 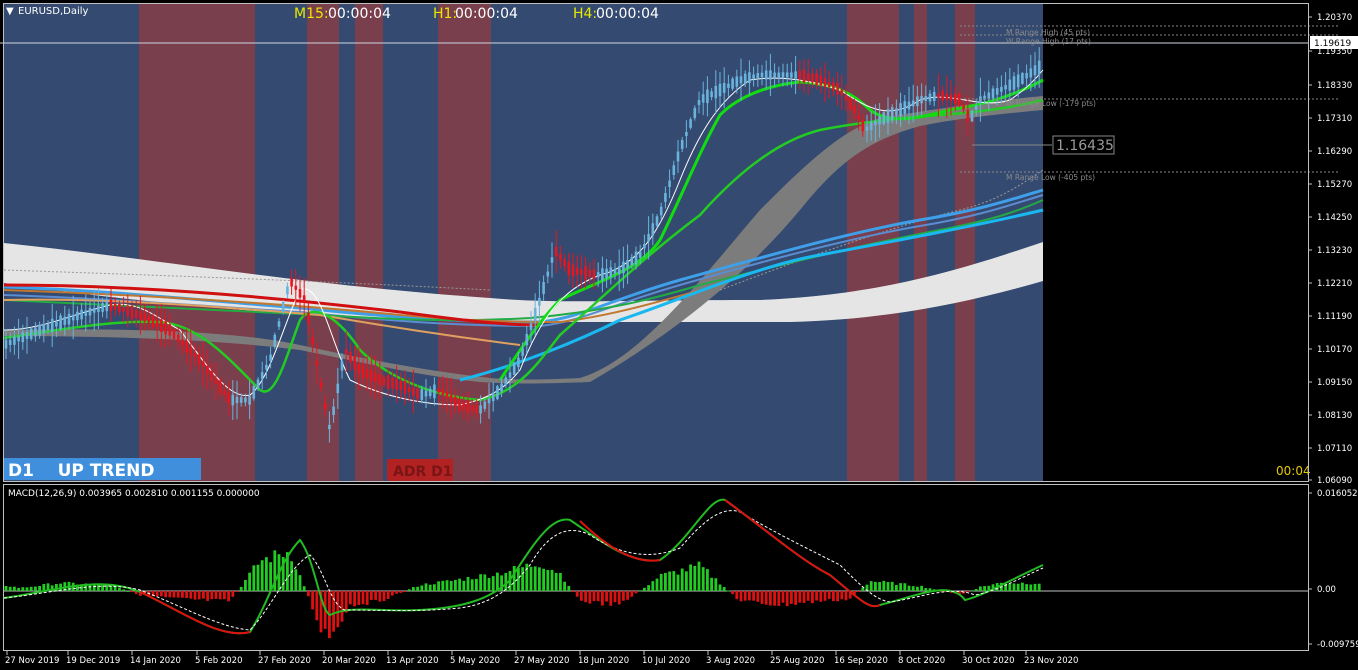 What do you see at coordinates (1334, 284) in the screenshot?
I see `price-tick-label: 1.12210` at bounding box center [1334, 284].